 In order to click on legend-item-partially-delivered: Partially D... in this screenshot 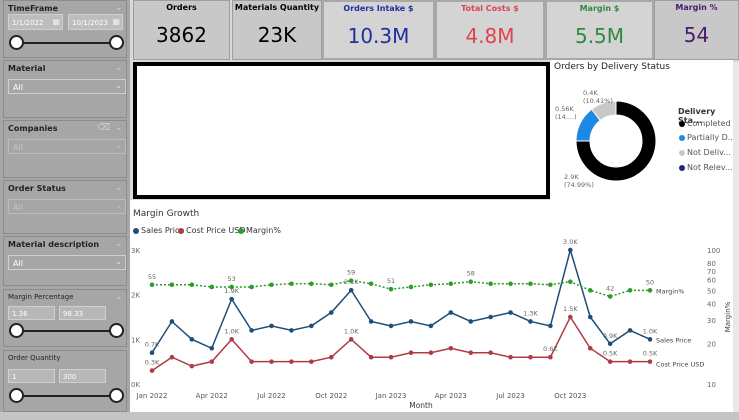, I will do `click(707, 137)`.